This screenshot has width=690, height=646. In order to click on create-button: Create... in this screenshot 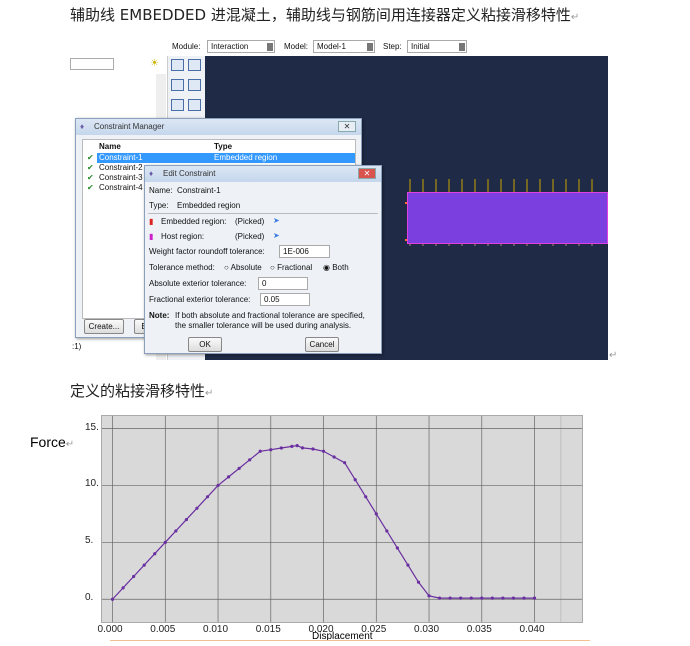, I will do `click(104, 326)`.